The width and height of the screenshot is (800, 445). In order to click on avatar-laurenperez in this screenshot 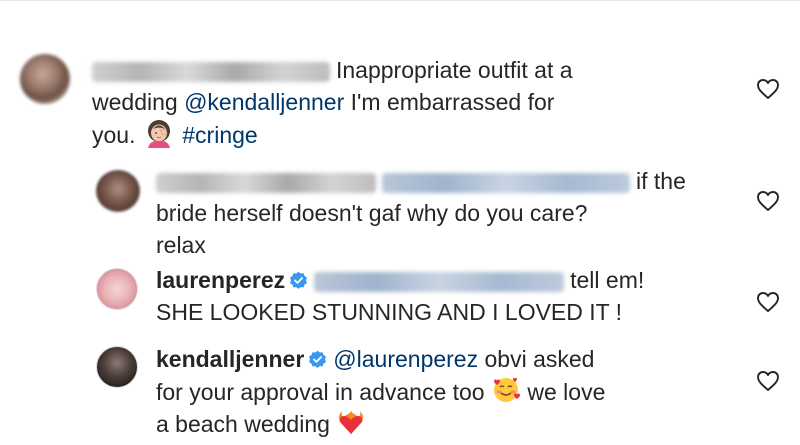, I will do `click(117, 289)`.